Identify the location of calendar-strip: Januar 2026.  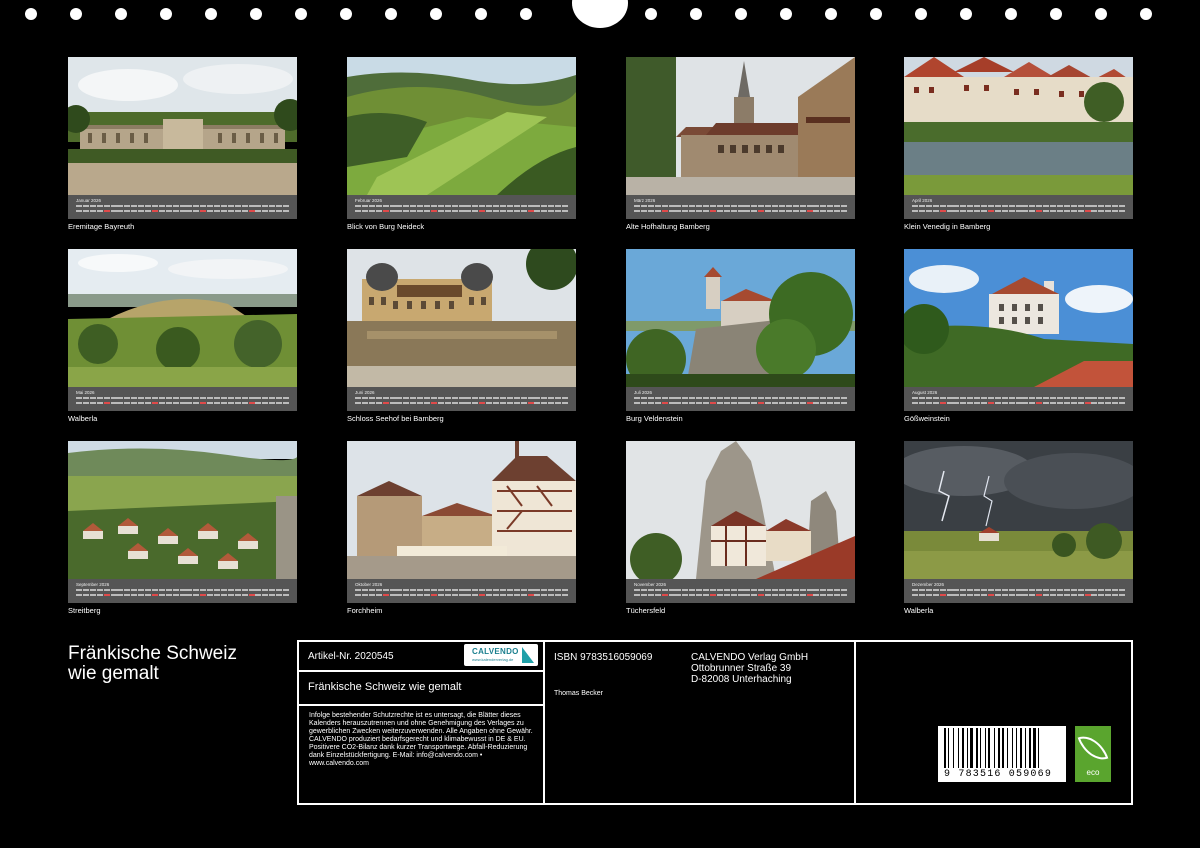
(182, 207).